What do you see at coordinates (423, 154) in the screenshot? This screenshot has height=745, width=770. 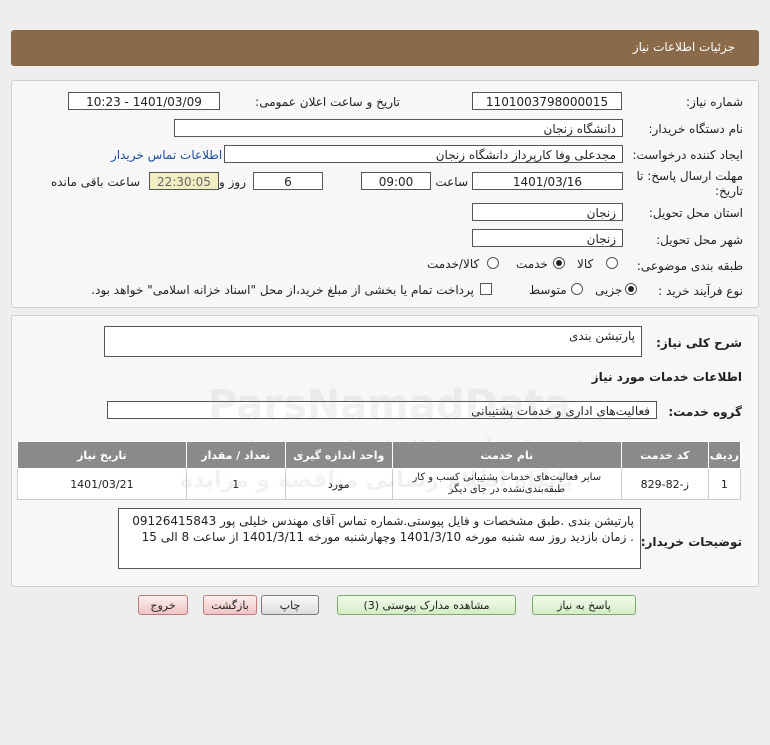 I see `creator-field: مجدعلی وفا کارپرداز دانشگاه زنجان` at bounding box center [423, 154].